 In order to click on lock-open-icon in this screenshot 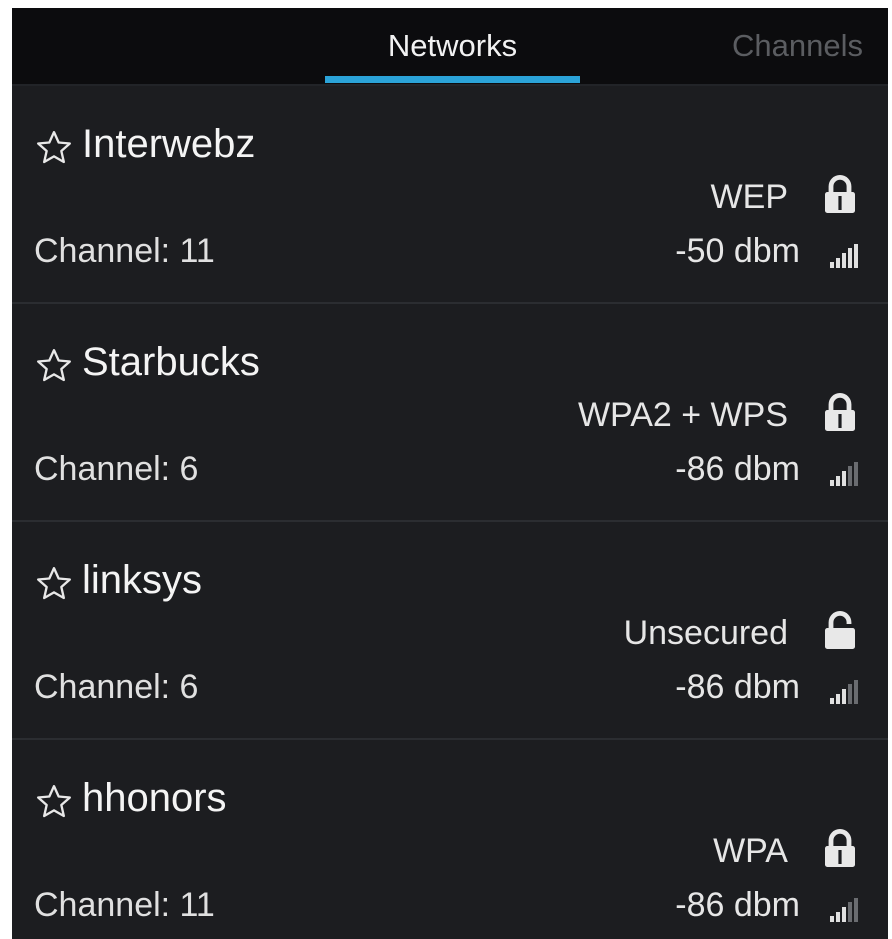, I will do `click(840, 630)`.